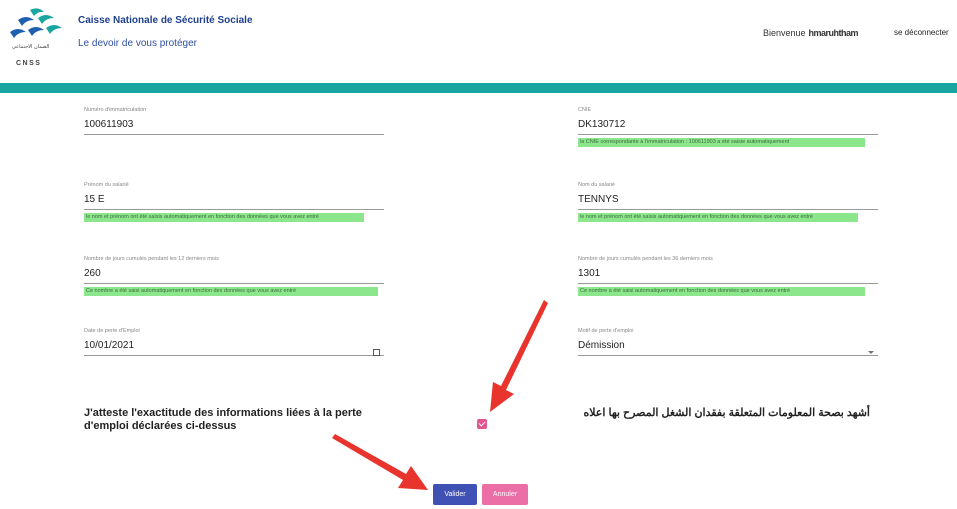 This screenshot has height=509, width=957. Describe the element at coordinates (440, 395) in the screenshot. I see `annotation-arrows` at that location.